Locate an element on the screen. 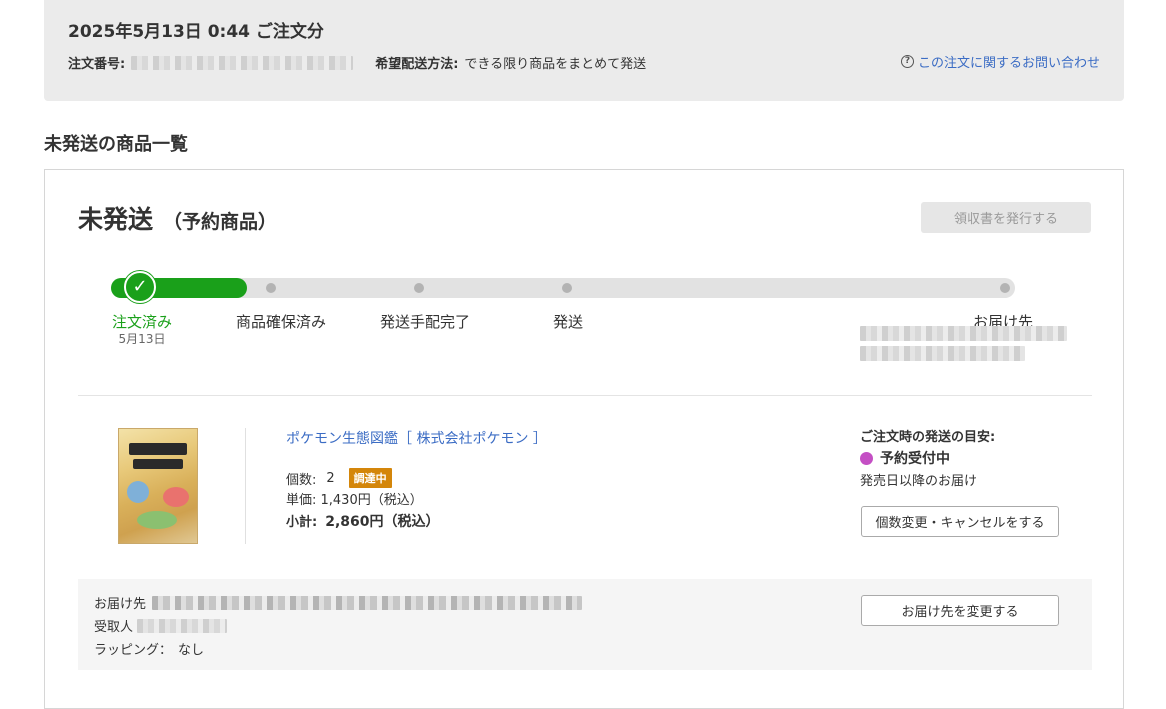 The height and width of the screenshot is (709, 1166). subtotal-row: 小計: 2,860円（税込） is located at coordinates (363, 521).